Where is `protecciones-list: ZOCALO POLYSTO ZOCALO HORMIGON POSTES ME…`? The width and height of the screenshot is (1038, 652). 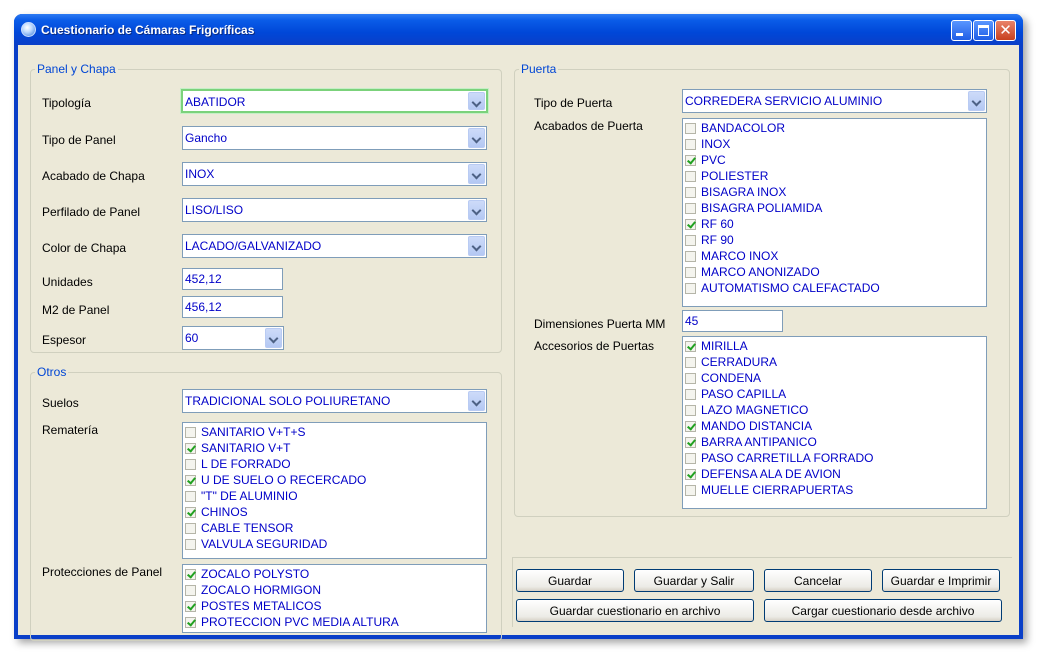
protecciones-list: ZOCALO POLYSTO ZOCALO HORMIGON POSTES ME… is located at coordinates (334, 598).